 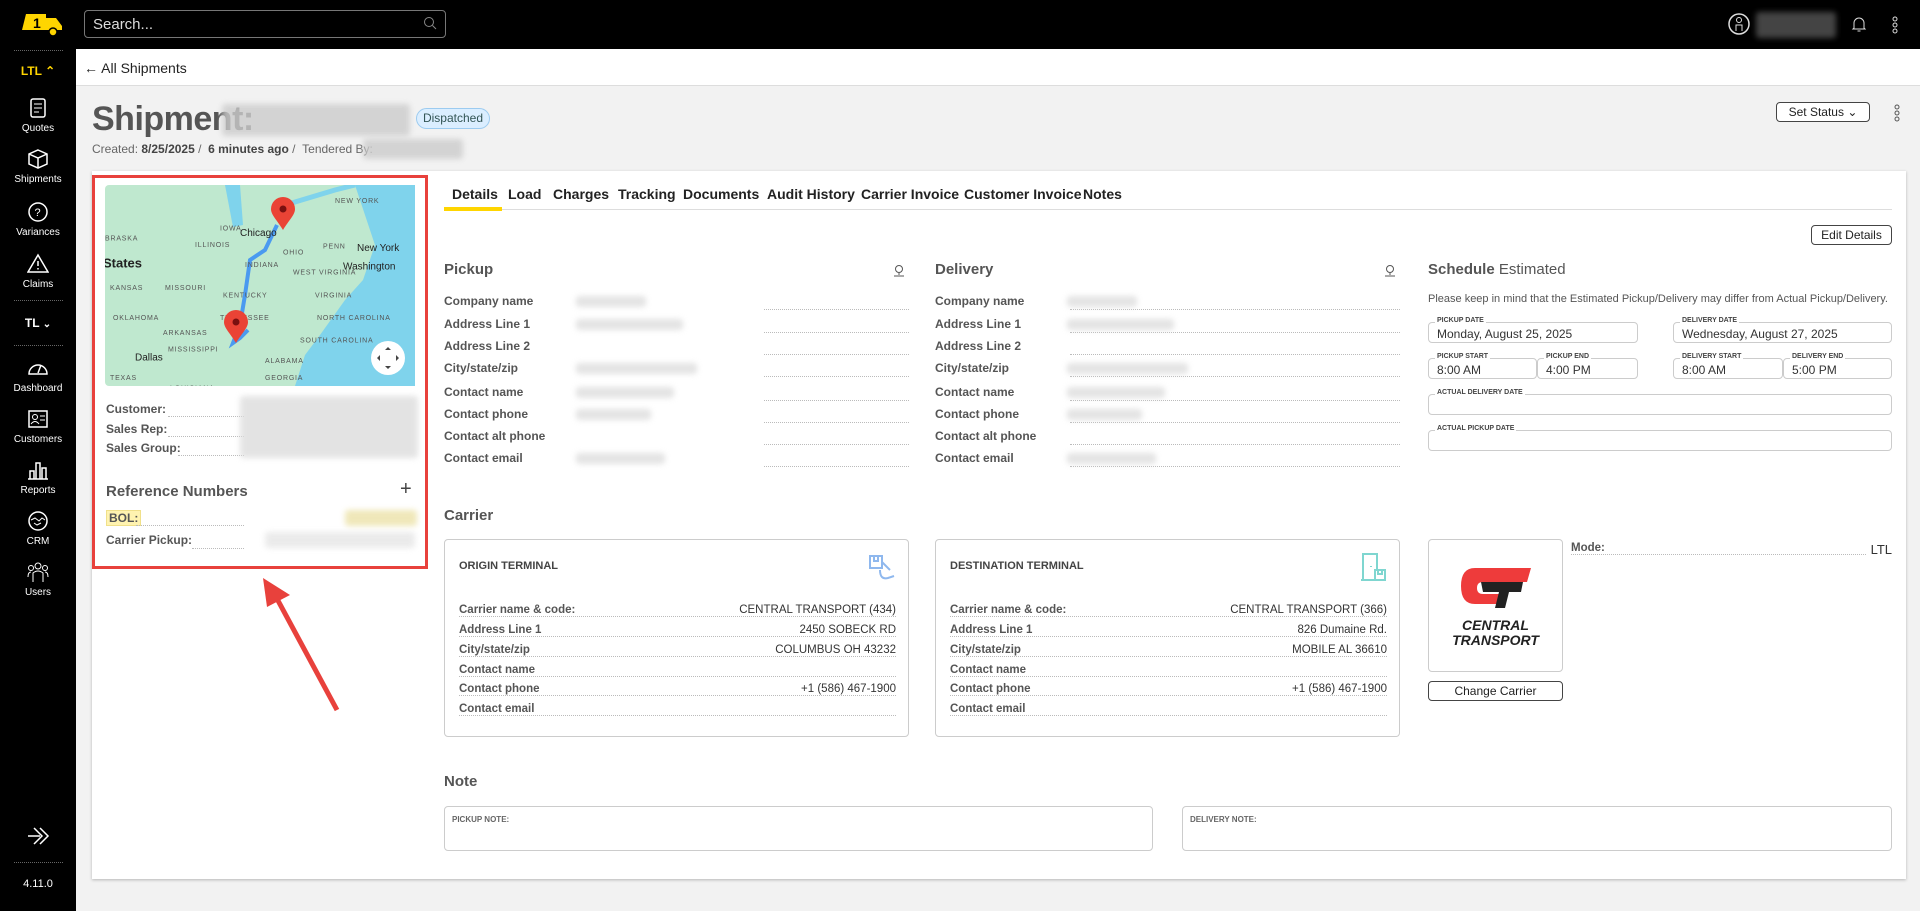 I want to click on question-circle-icon: ?, so click(x=38, y=212).